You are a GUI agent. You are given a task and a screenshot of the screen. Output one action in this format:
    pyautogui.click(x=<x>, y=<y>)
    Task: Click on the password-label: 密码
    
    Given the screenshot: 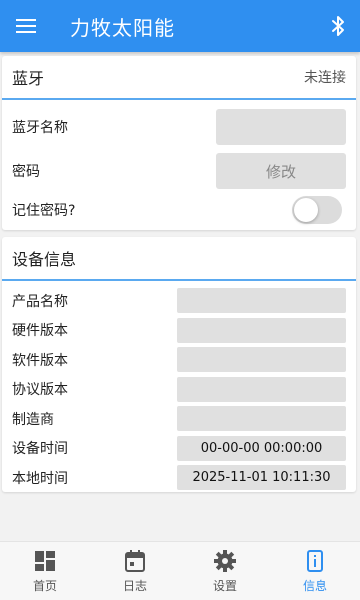 What is the action you would take?
    pyautogui.click(x=26, y=172)
    